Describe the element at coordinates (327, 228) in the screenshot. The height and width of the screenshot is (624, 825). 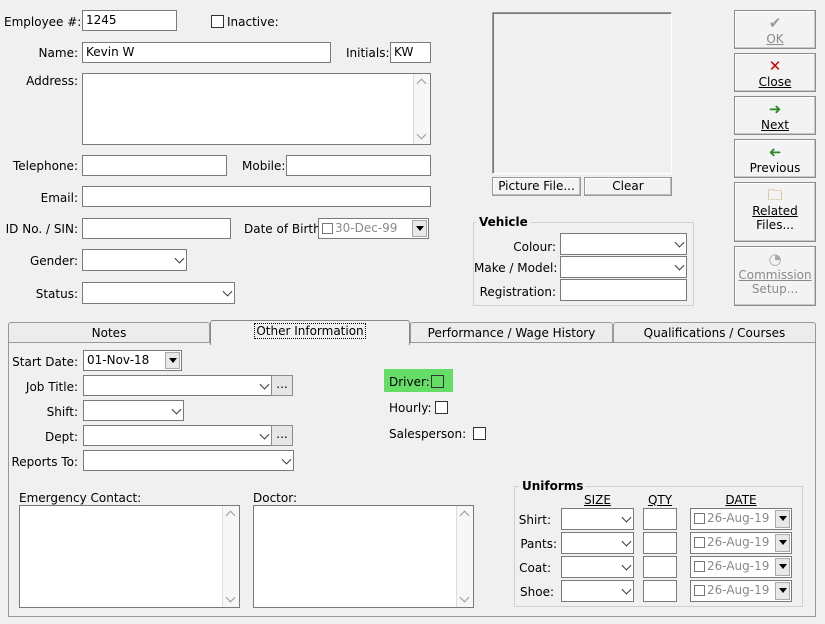
I see `dob-checkbox` at that location.